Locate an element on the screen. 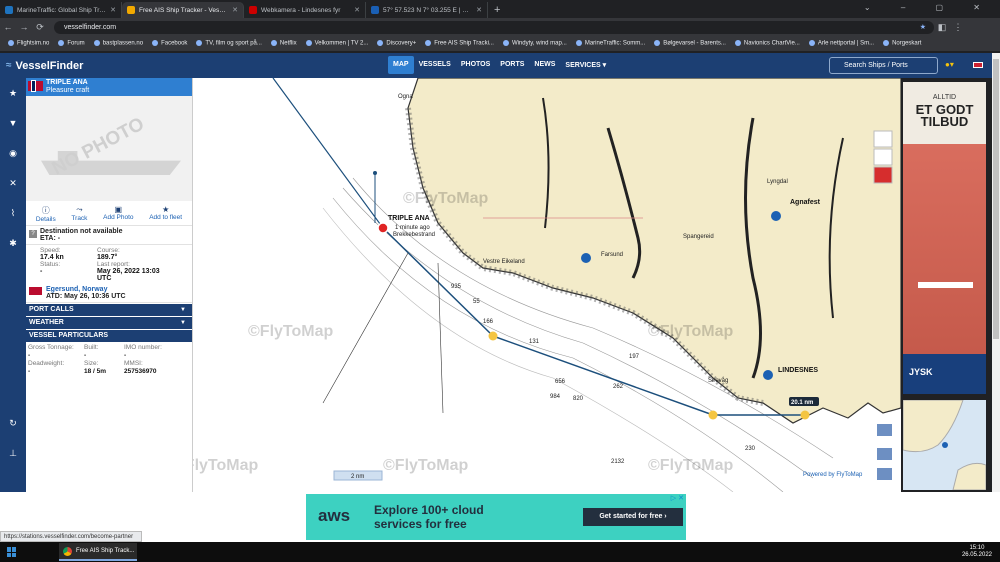 This screenshot has height=562, width=1000. page-scrollbar is located at coordinates (996, 272).